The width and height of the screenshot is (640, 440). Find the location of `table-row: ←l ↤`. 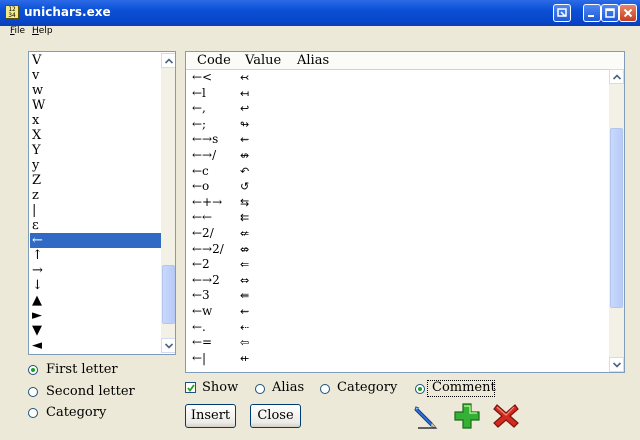

table-row: ←l ↤ is located at coordinates (396, 93).